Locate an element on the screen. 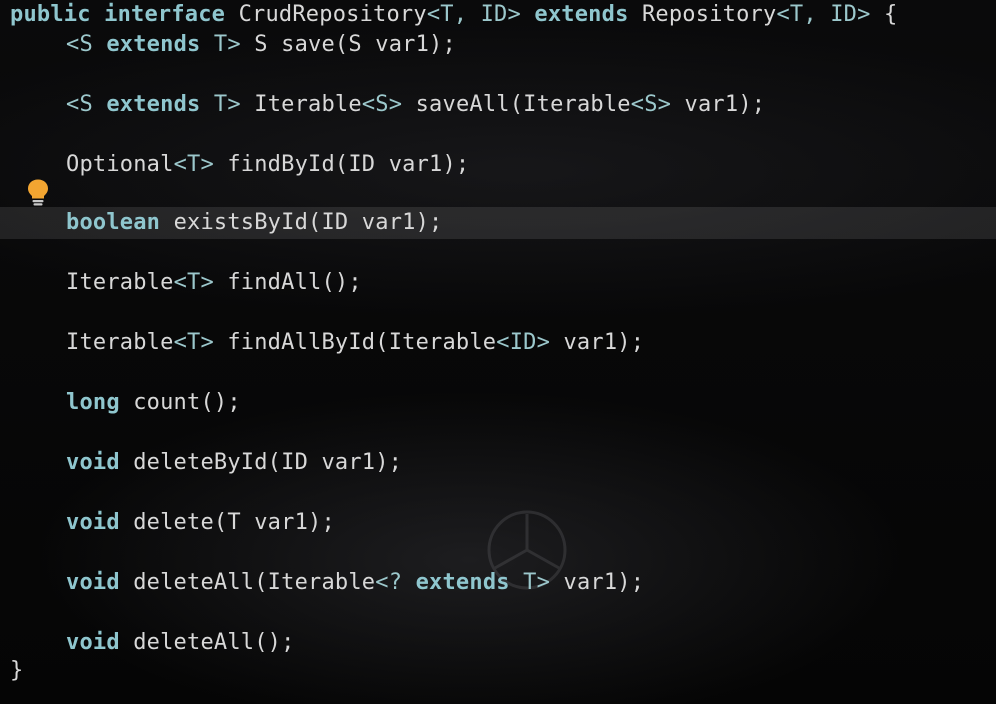 The width and height of the screenshot is (996, 704). code-line: void delete(T var1); is located at coordinates (172, 523).